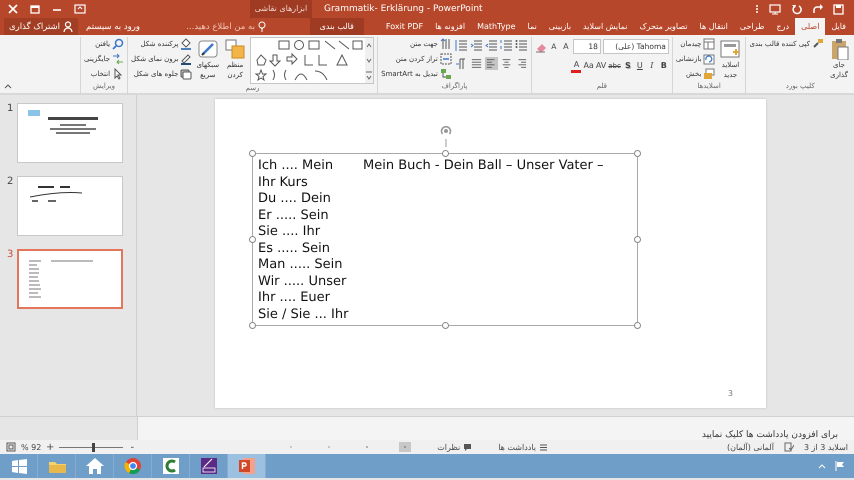 This screenshot has height=480, width=854. Describe the element at coordinates (186, 74) in the screenshot. I see `effects-icon` at that location.